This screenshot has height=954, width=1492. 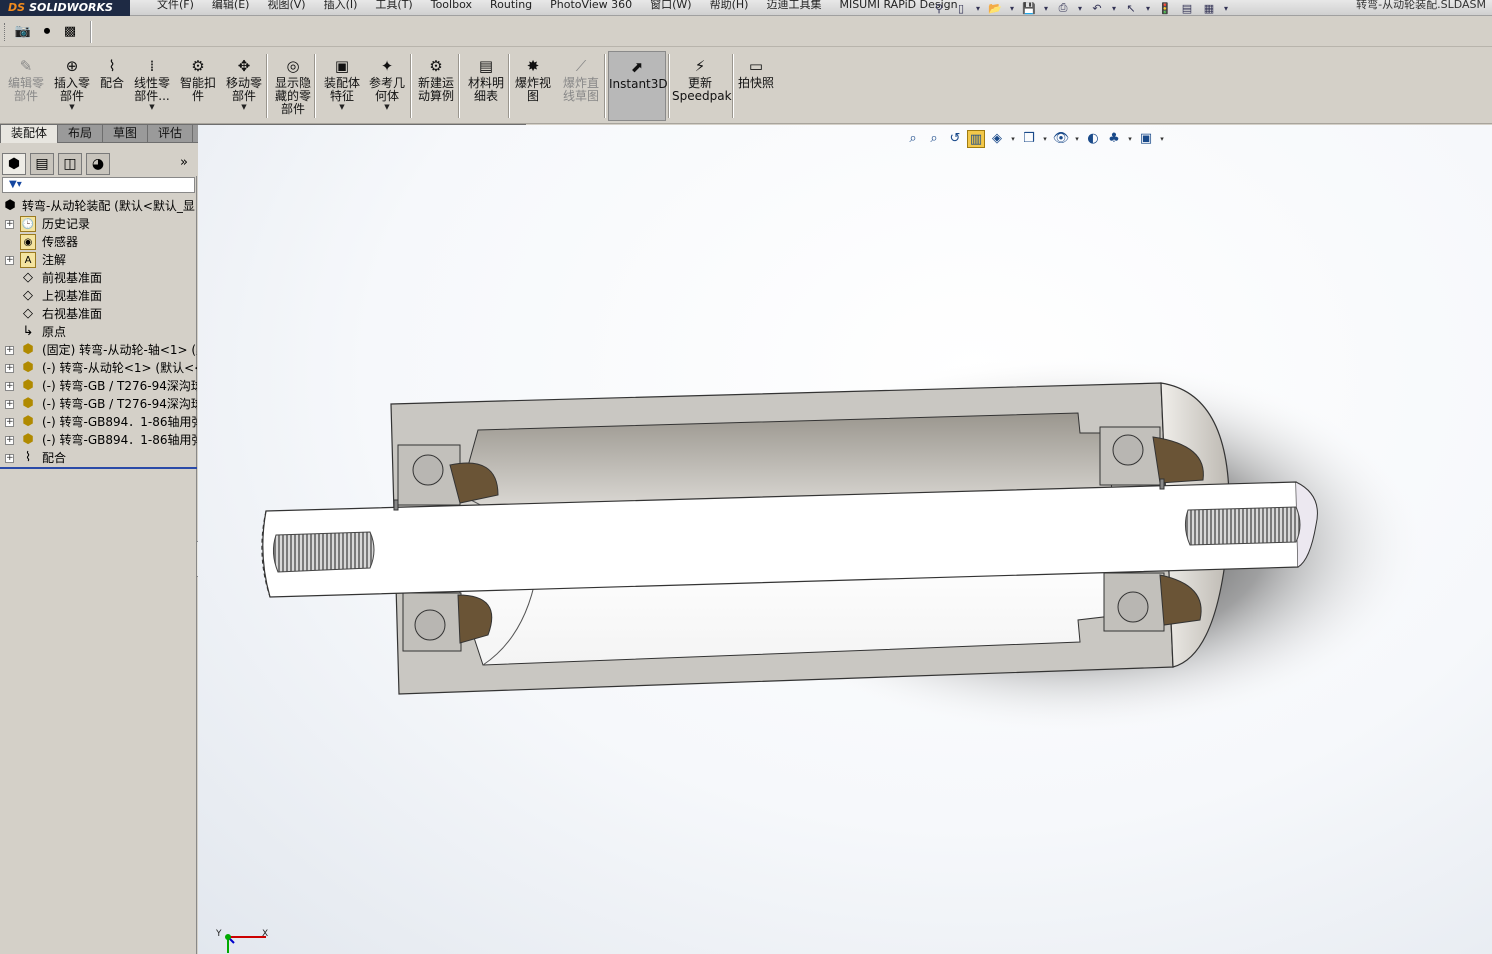 I want to click on file-properties-icon: ▤, so click(x=1187, y=8).